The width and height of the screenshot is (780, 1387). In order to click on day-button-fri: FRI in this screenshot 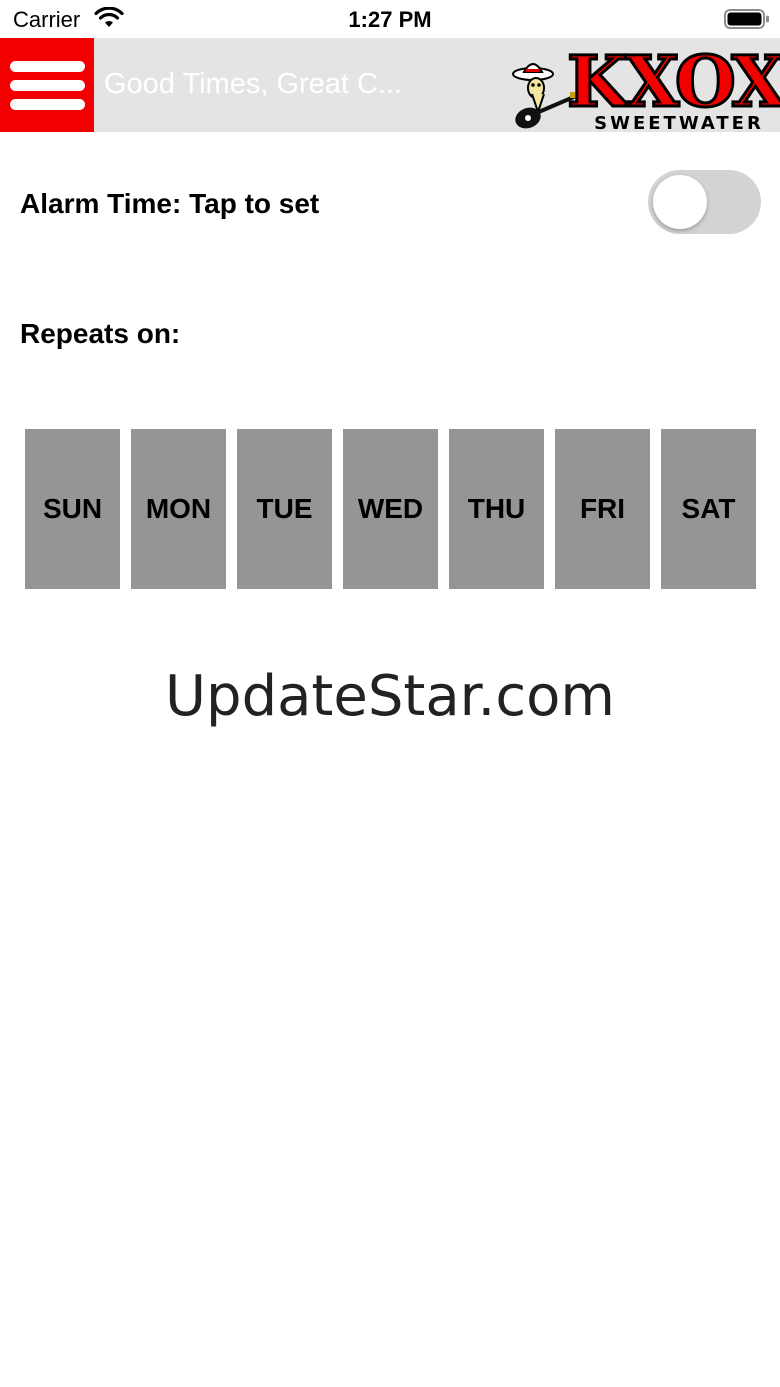, I will do `click(602, 509)`.